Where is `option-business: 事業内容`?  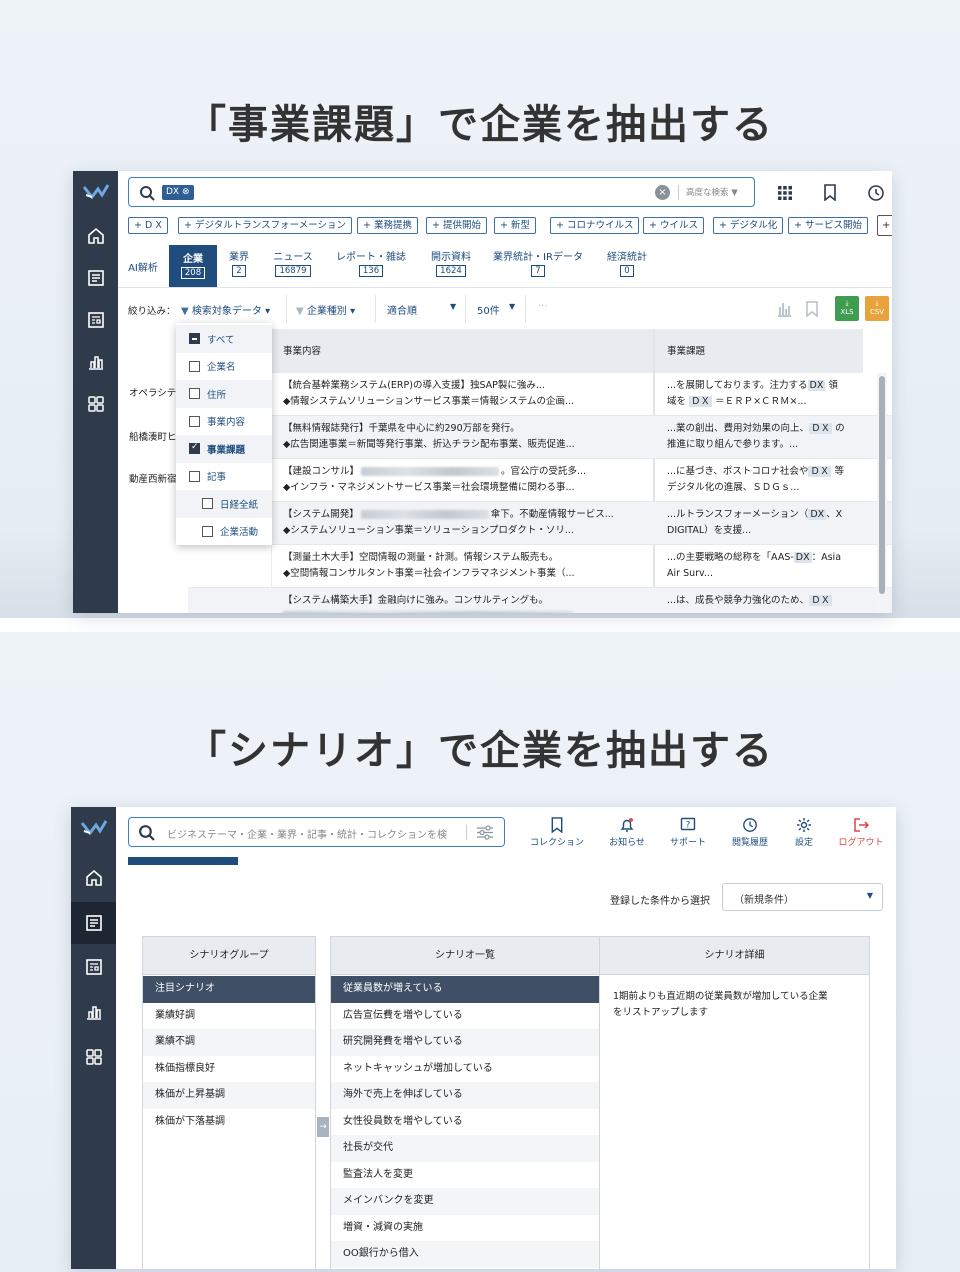
option-business: 事業内容 is located at coordinates (224, 422).